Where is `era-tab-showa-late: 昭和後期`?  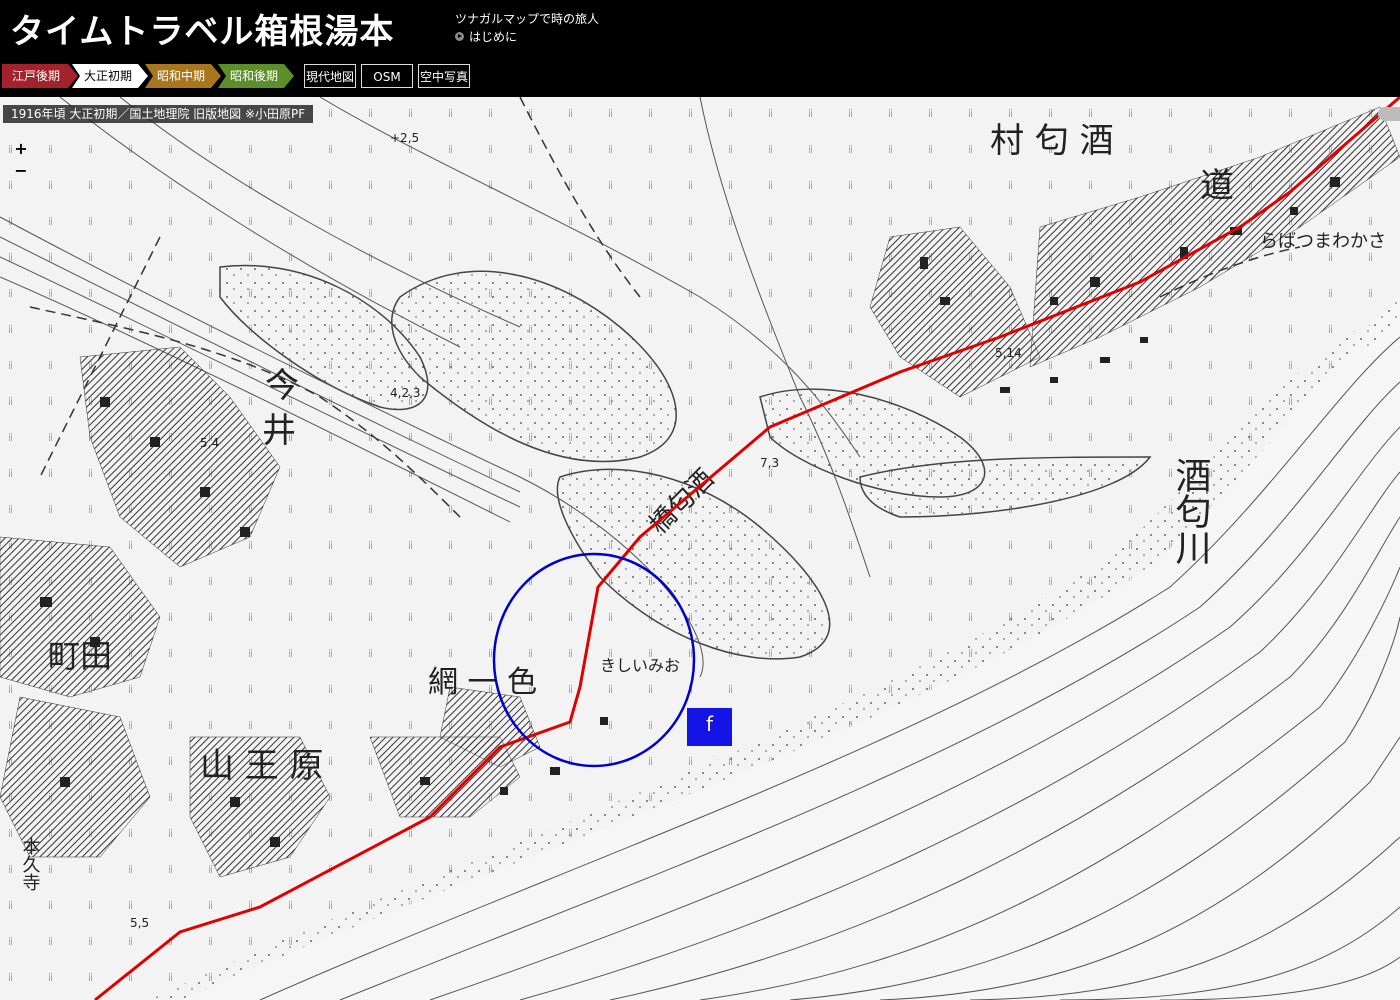 era-tab-showa-late: 昭和後期 is located at coordinates (256, 76).